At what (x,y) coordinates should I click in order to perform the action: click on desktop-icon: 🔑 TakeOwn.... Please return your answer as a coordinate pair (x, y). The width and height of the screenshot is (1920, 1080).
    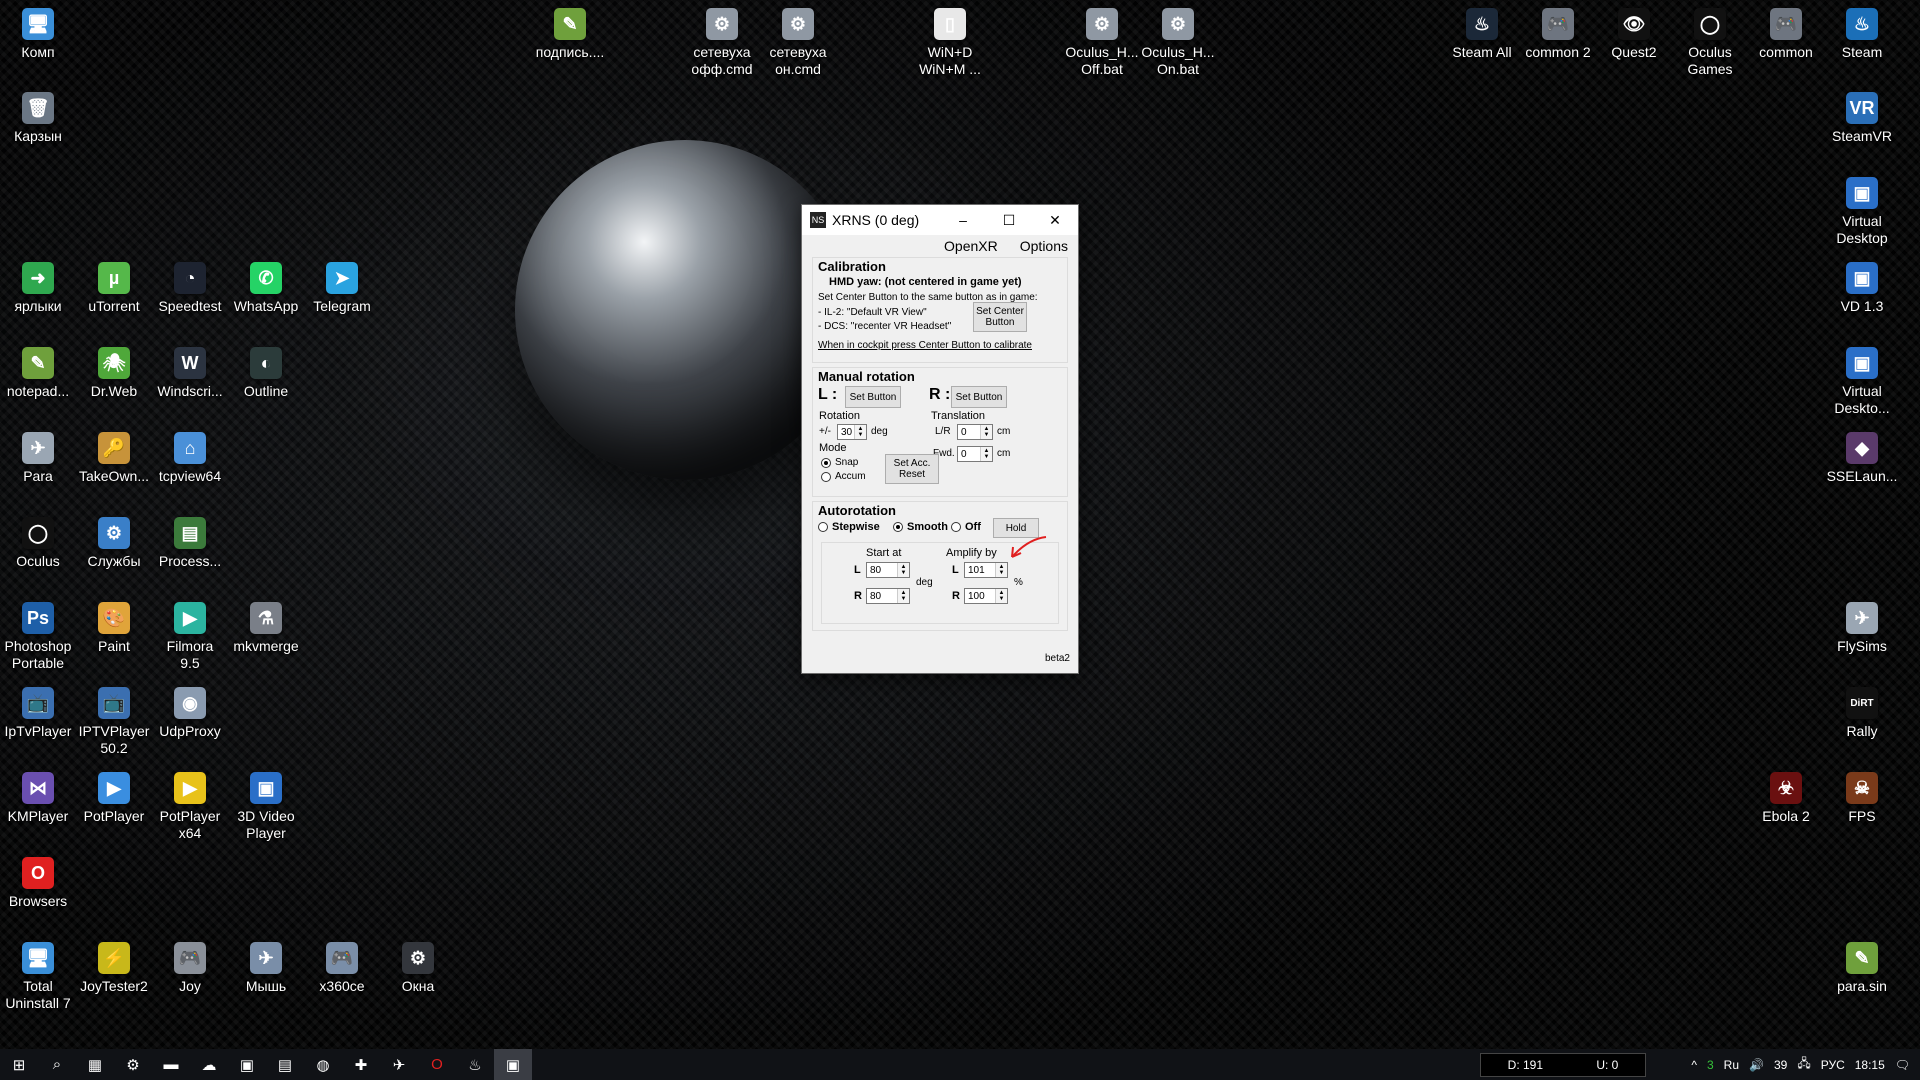
    Looking at the image, I should click on (114, 458).